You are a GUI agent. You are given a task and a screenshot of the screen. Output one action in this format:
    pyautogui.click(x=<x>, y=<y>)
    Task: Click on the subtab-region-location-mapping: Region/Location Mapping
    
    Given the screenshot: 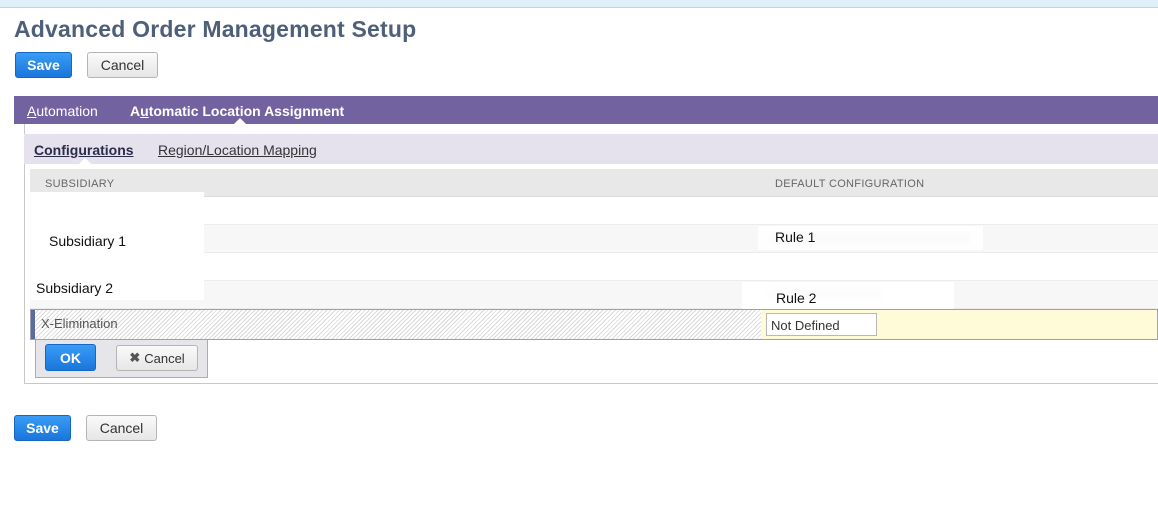 What is the action you would take?
    pyautogui.click(x=237, y=150)
    